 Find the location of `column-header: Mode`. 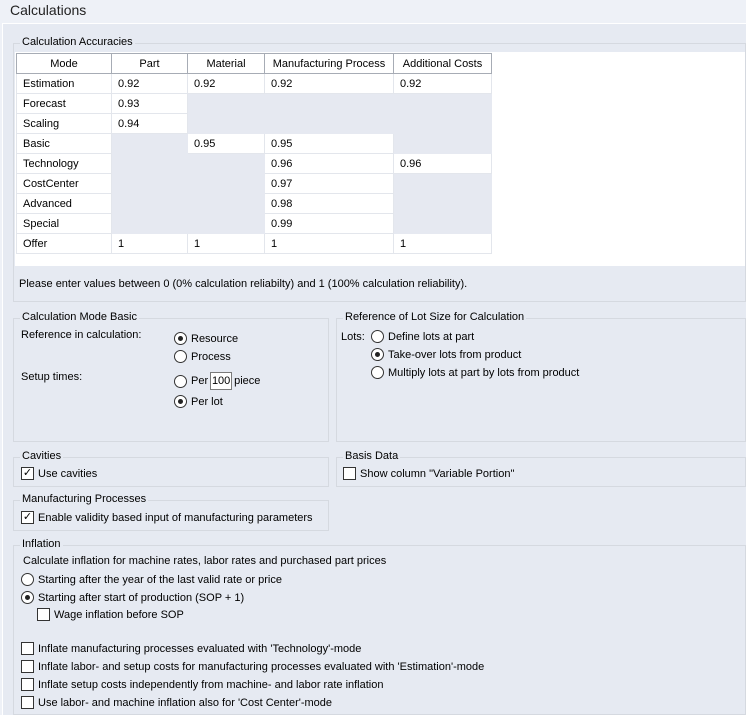

column-header: Mode is located at coordinates (64, 63).